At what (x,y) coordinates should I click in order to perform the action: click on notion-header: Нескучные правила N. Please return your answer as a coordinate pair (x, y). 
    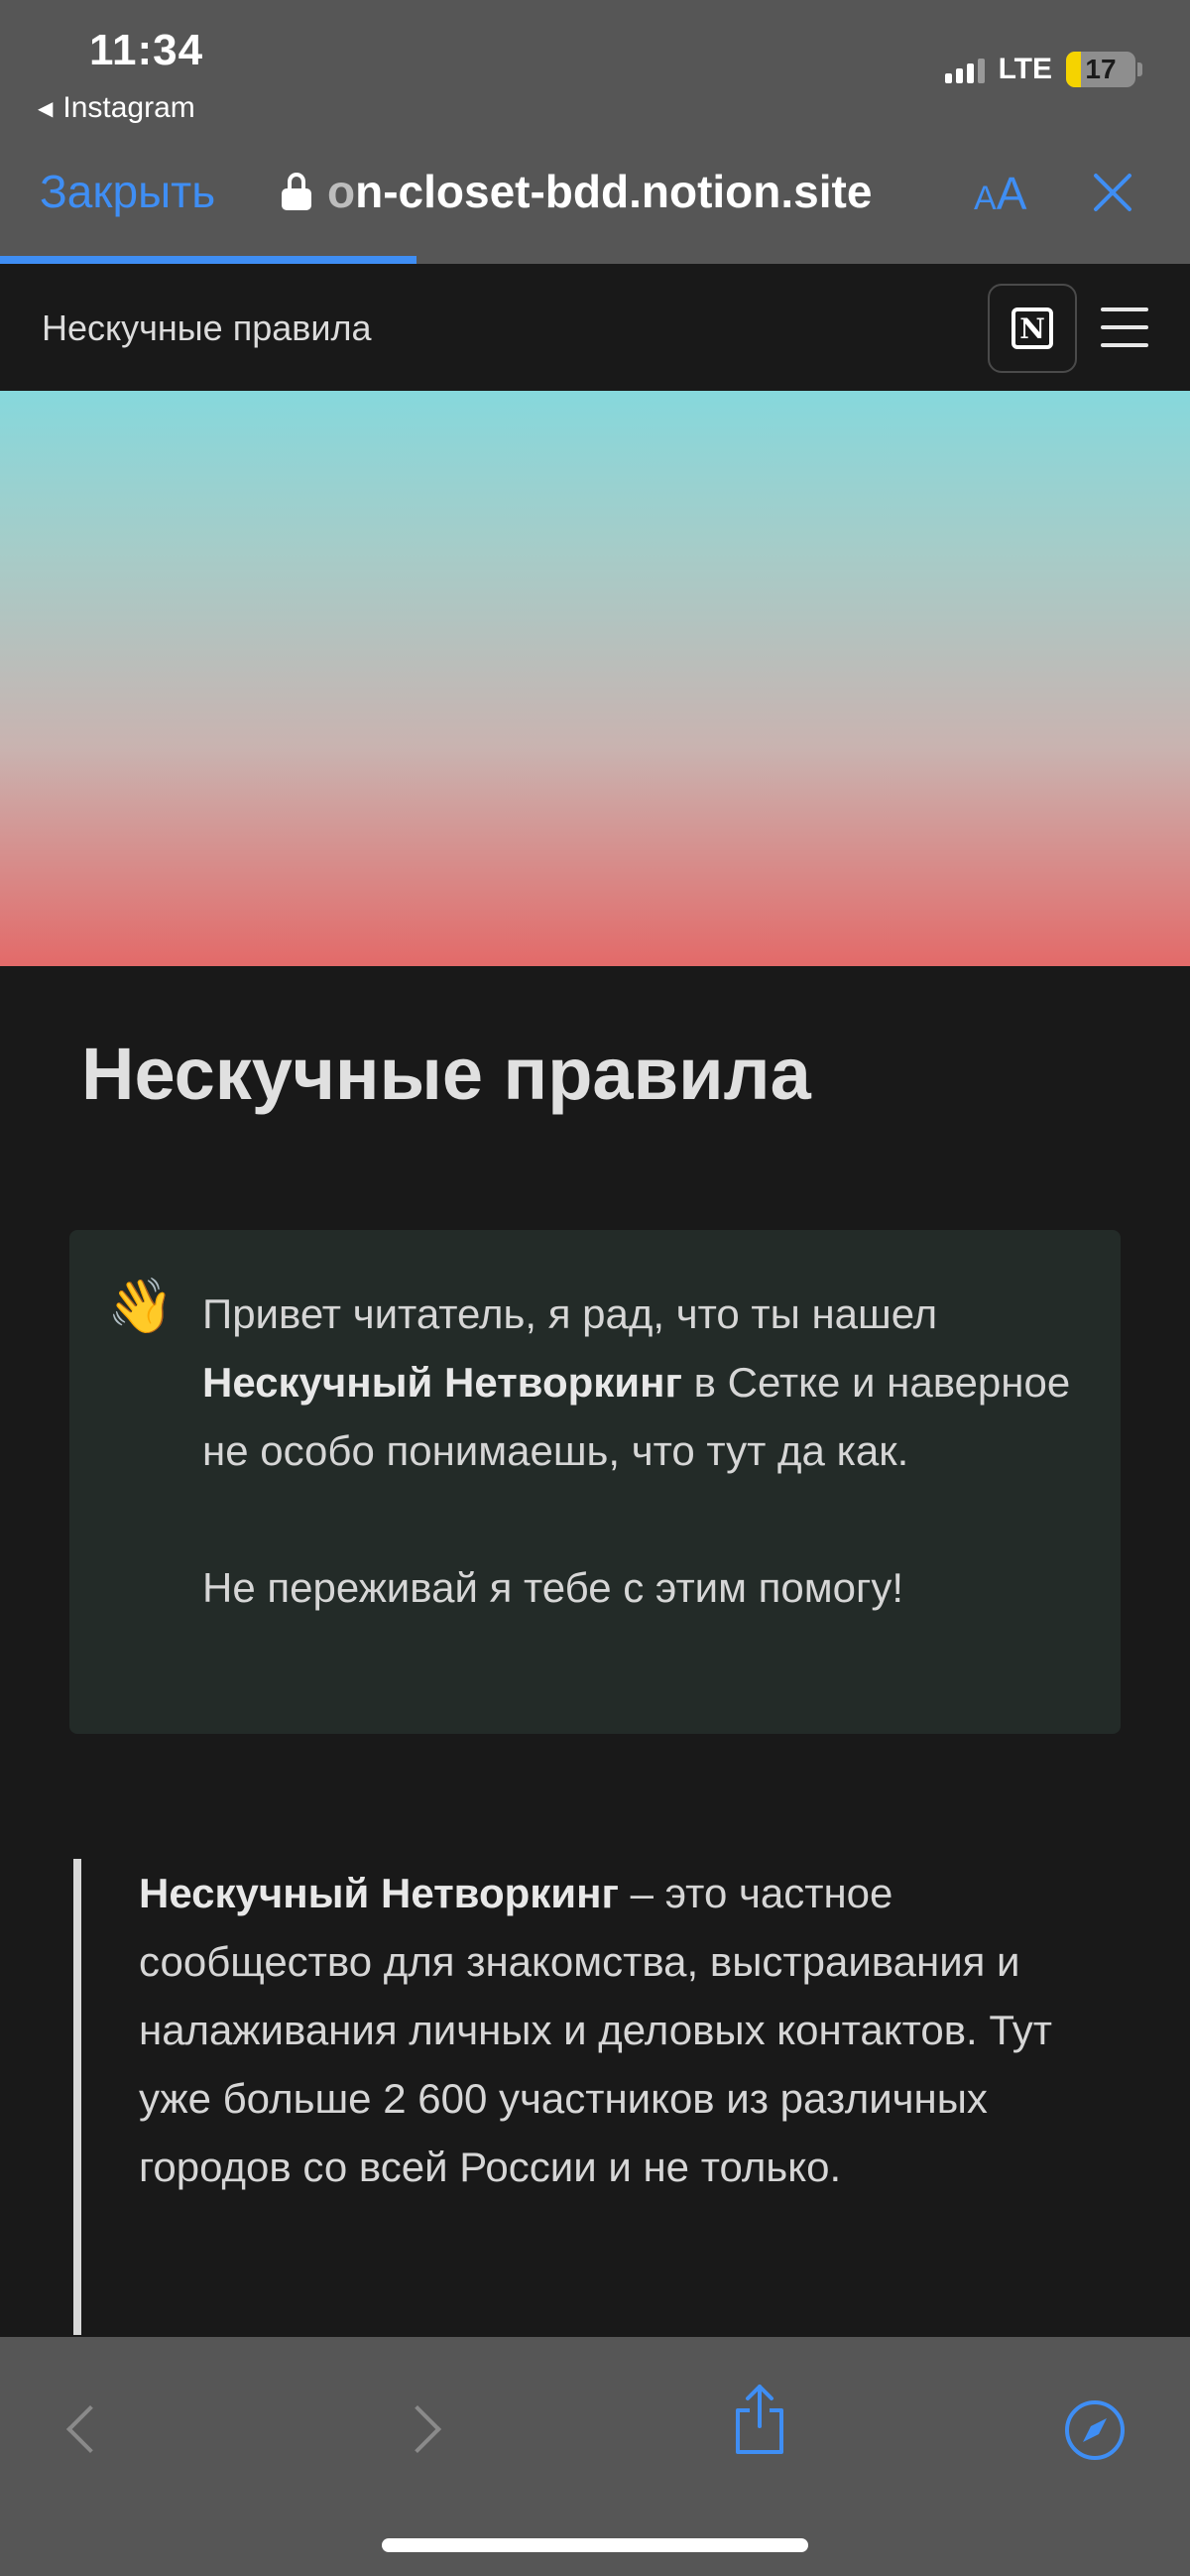
    Looking at the image, I should click on (595, 327).